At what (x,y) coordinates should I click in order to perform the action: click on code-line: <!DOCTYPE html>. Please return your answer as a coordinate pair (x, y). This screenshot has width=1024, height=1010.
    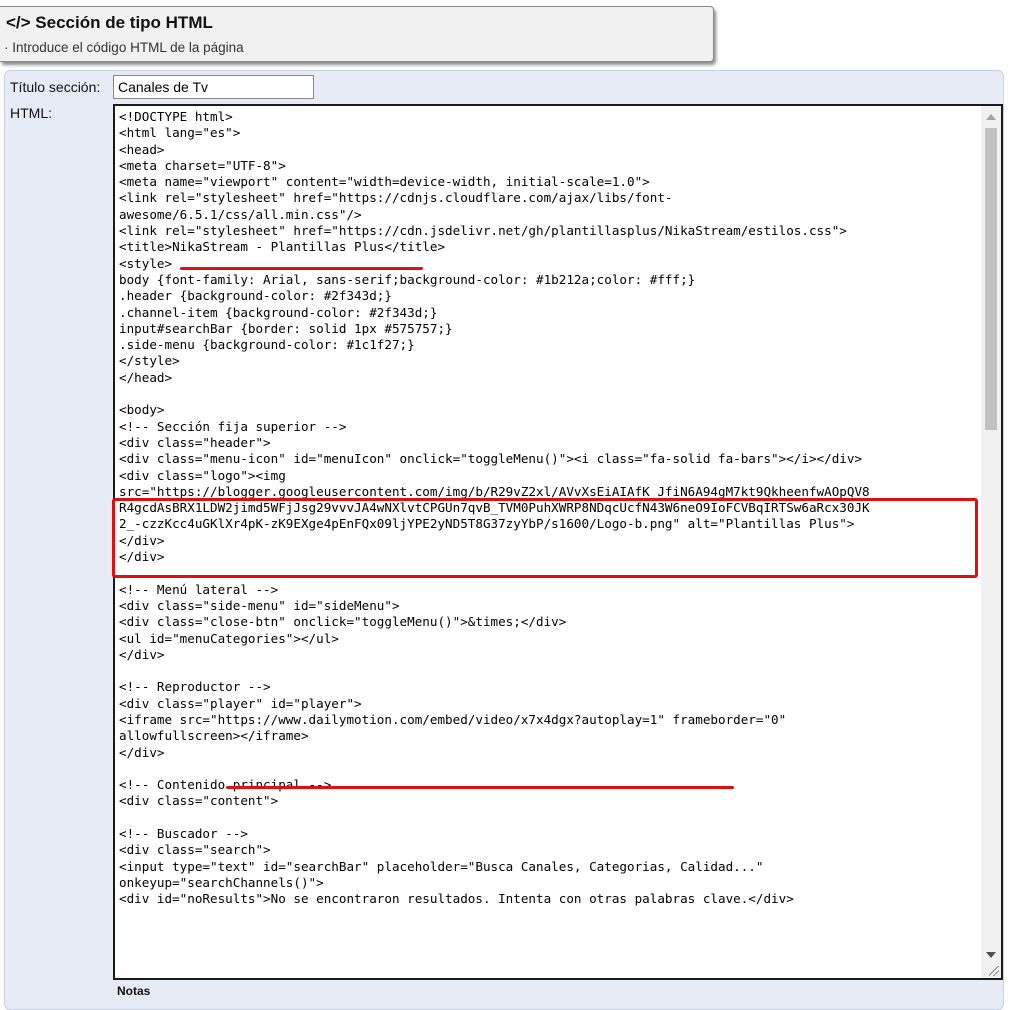
    Looking at the image, I should click on (176, 116).